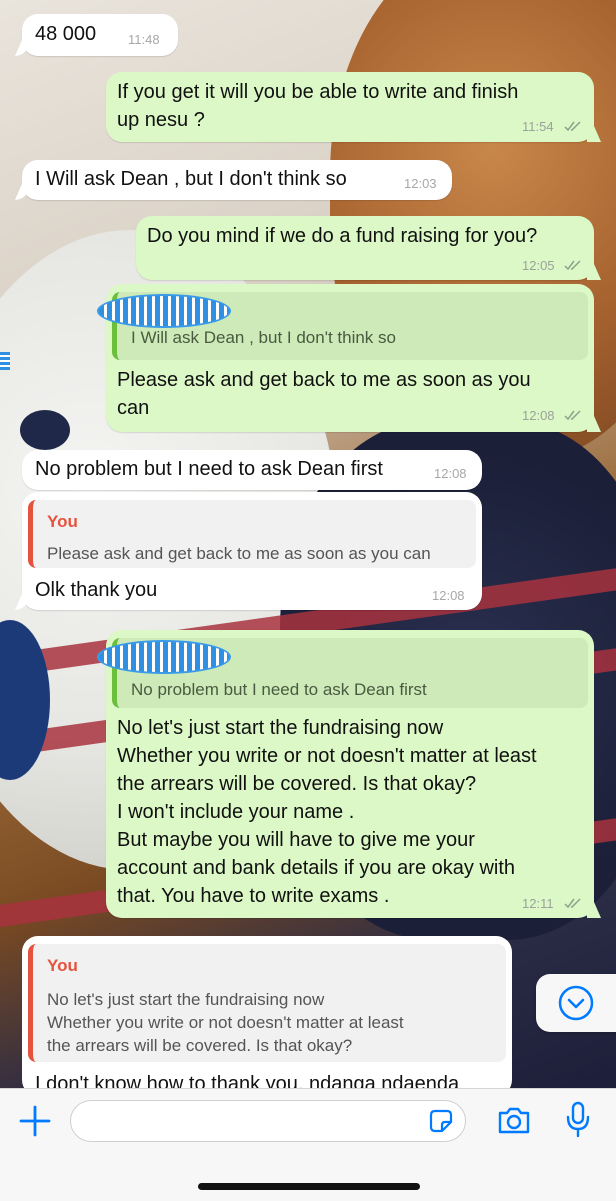 Image resolution: width=616 pixels, height=1201 pixels. I want to click on chevron-down-circle-icon, so click(576, 1003).